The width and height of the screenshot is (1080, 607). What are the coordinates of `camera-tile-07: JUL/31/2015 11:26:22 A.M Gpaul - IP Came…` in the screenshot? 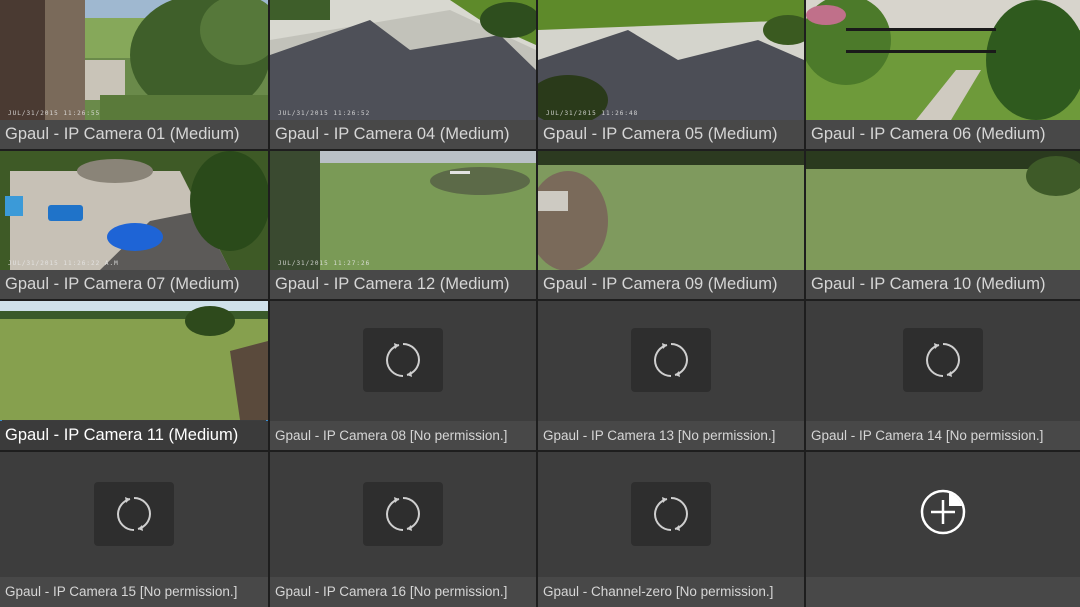 It's located at (134, 225).